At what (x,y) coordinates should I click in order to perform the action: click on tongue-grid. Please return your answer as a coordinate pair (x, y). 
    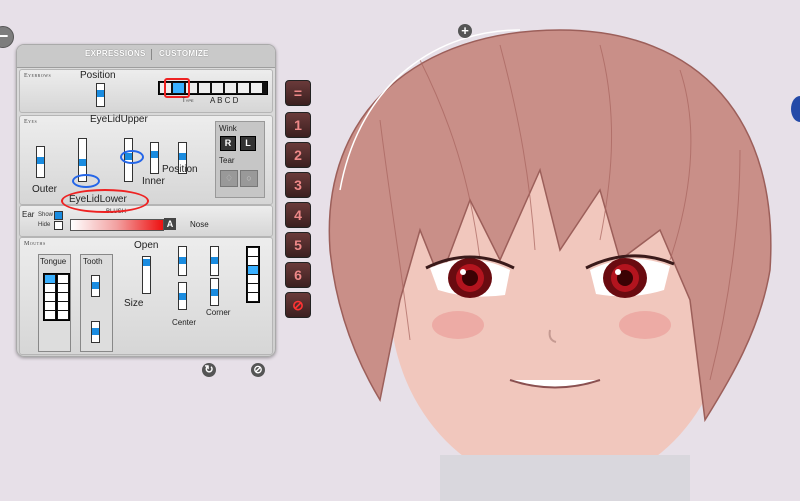
    Looking at the image, I should click on (50, 297).